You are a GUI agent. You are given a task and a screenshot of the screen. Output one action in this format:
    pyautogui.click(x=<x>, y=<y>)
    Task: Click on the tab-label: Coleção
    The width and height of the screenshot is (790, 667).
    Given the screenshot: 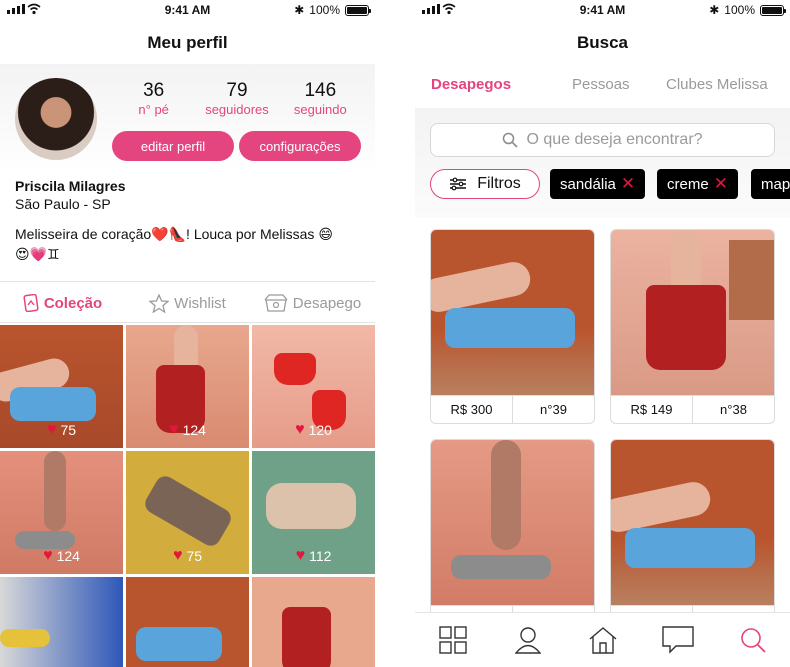 What is the action you would take?
    pyautogui.click(x=73, y=303)
    